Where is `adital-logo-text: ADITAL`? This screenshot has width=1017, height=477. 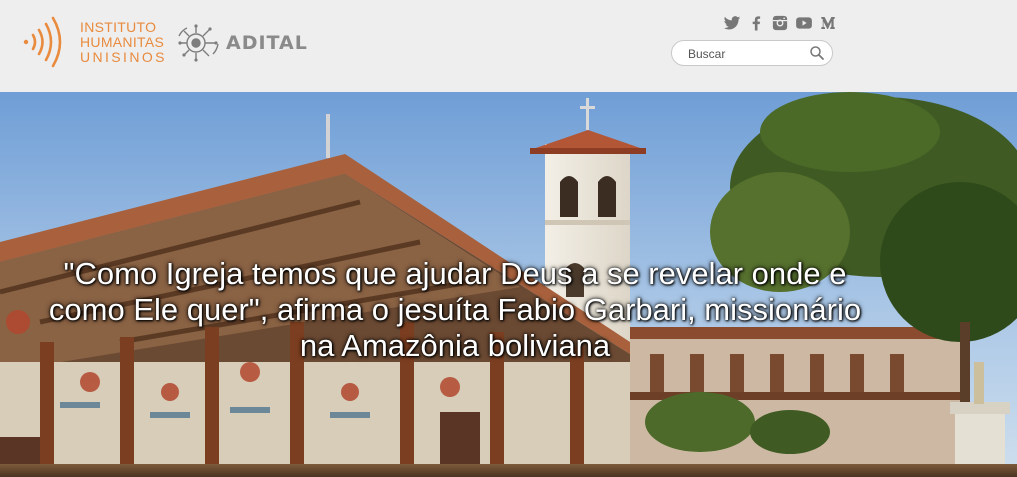 adital-logo-text: ADITAL is located at coordinates (267, 43).